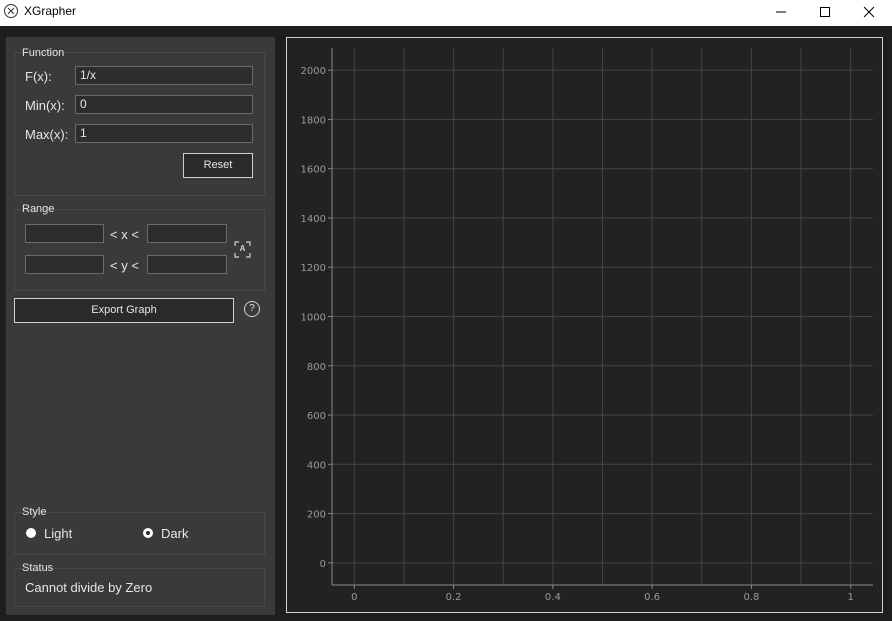 The width and height of the screenshot is (892, 621). I want to click on x-tick-label: 0.2, so click(454, 597).